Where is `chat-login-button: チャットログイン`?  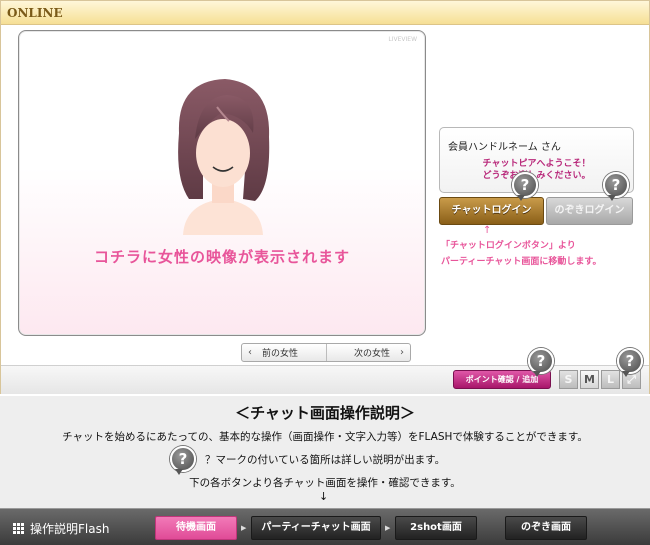 chat-login-button: チャットログイン is located at coordinates (491, 211).